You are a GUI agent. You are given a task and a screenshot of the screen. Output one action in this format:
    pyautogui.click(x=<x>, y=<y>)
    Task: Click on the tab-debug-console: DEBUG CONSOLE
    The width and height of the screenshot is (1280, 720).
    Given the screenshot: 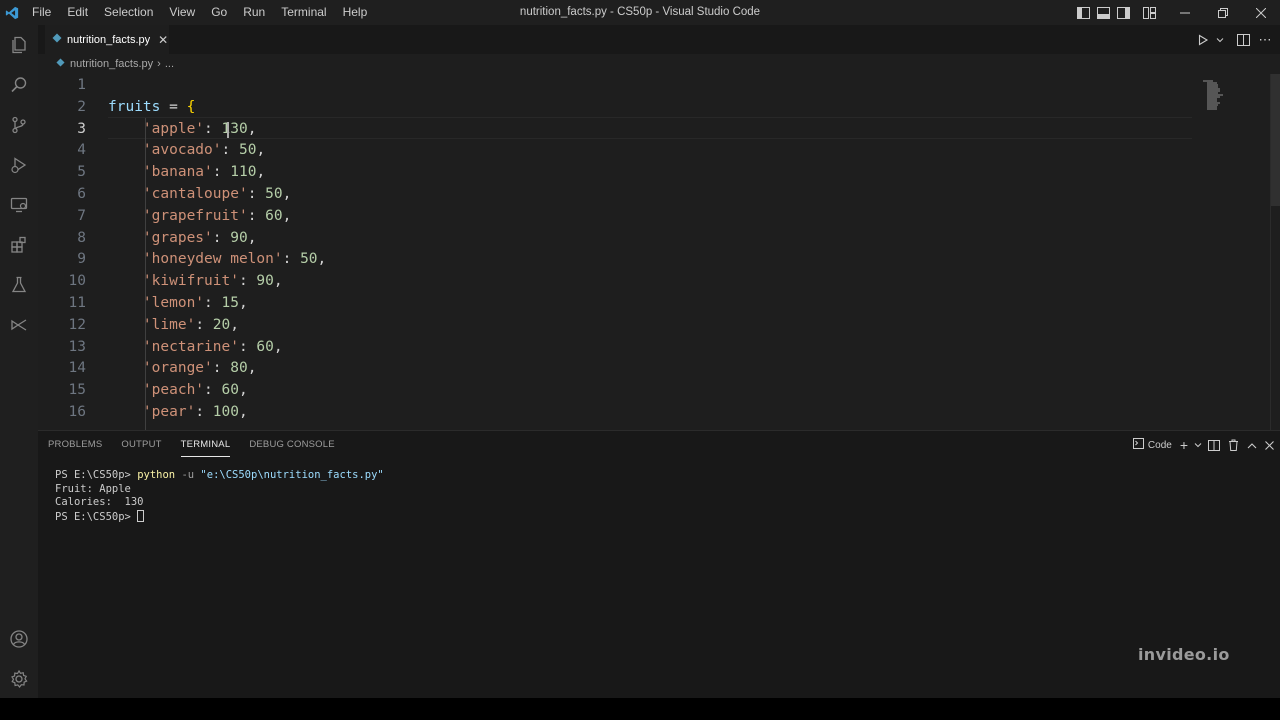 What is the action you would take?
    pyautogui.click(x=291, y=445)
    